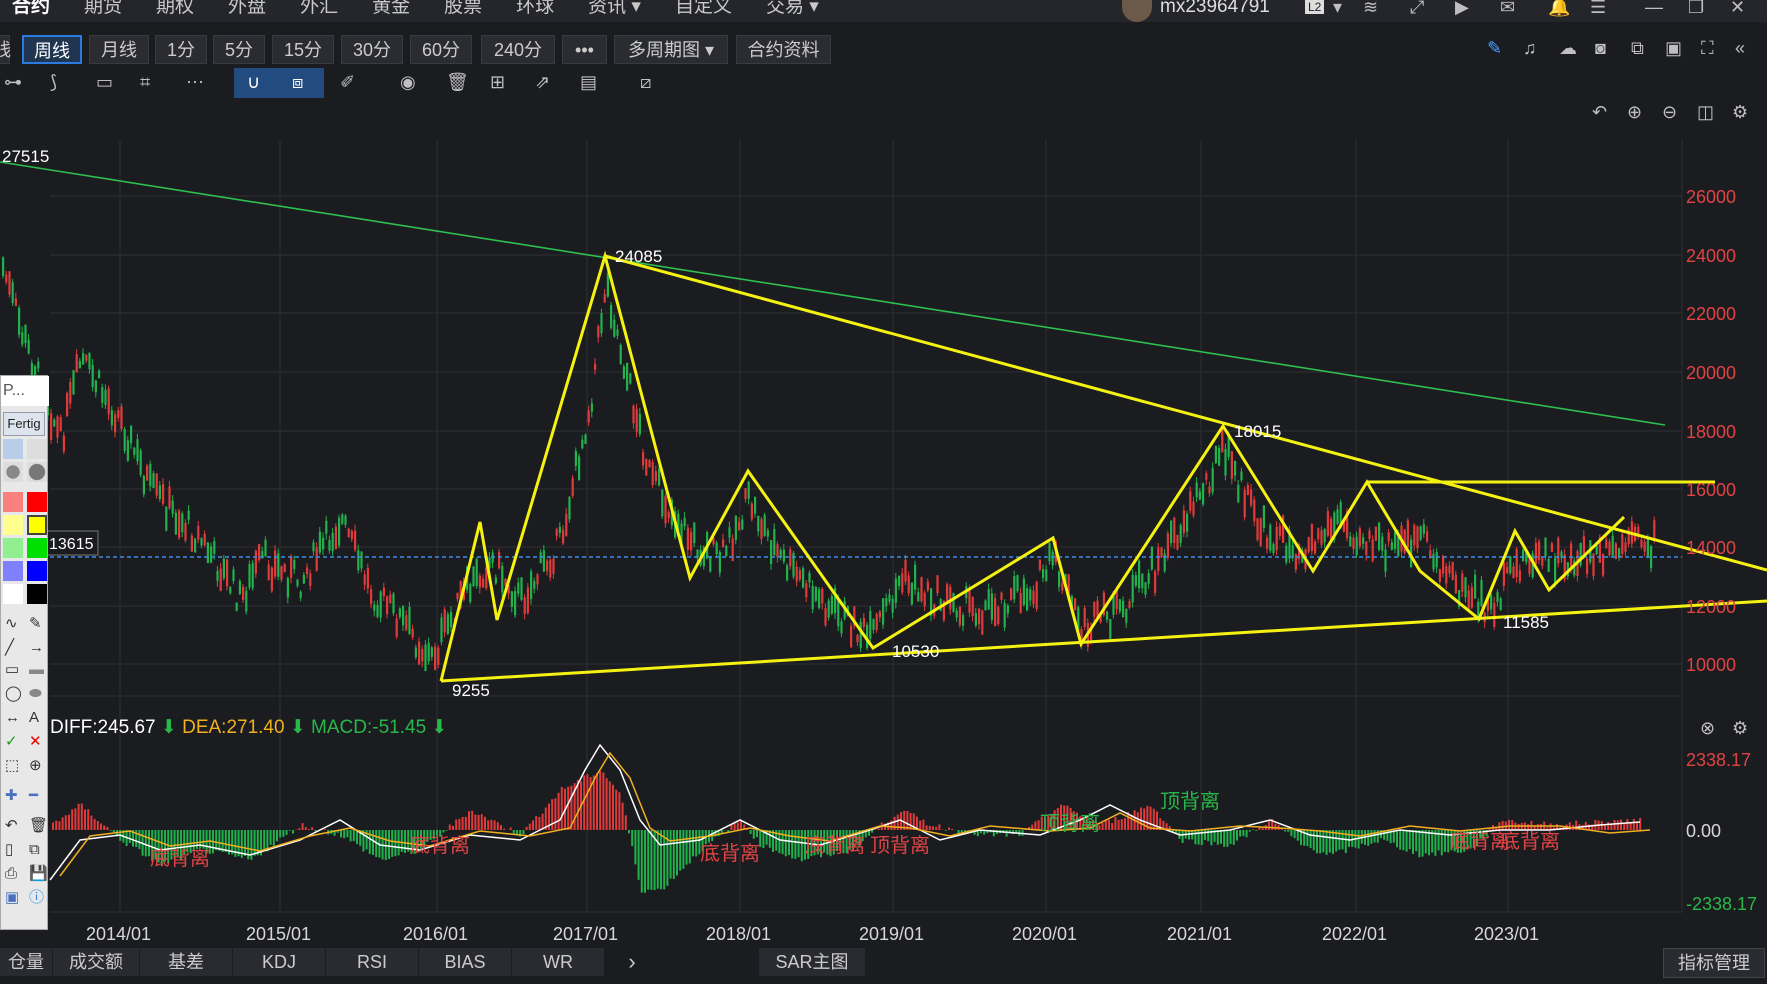 The height and width of the screenshot is (984, 1767). Describe the element at coordinates (11, 796) in the screenshot. I see `add-tool-icon: ✚` at that location.